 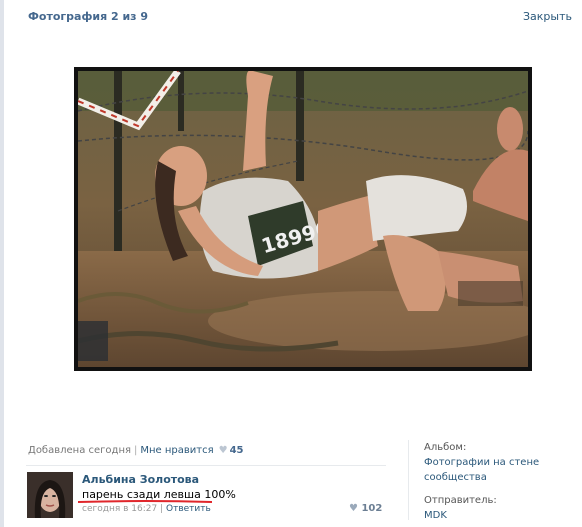 What do you see at coordinates (460, 500) in the screenshot?
I see `sender-label: Отправитель:` at bounding box center [460, 500].